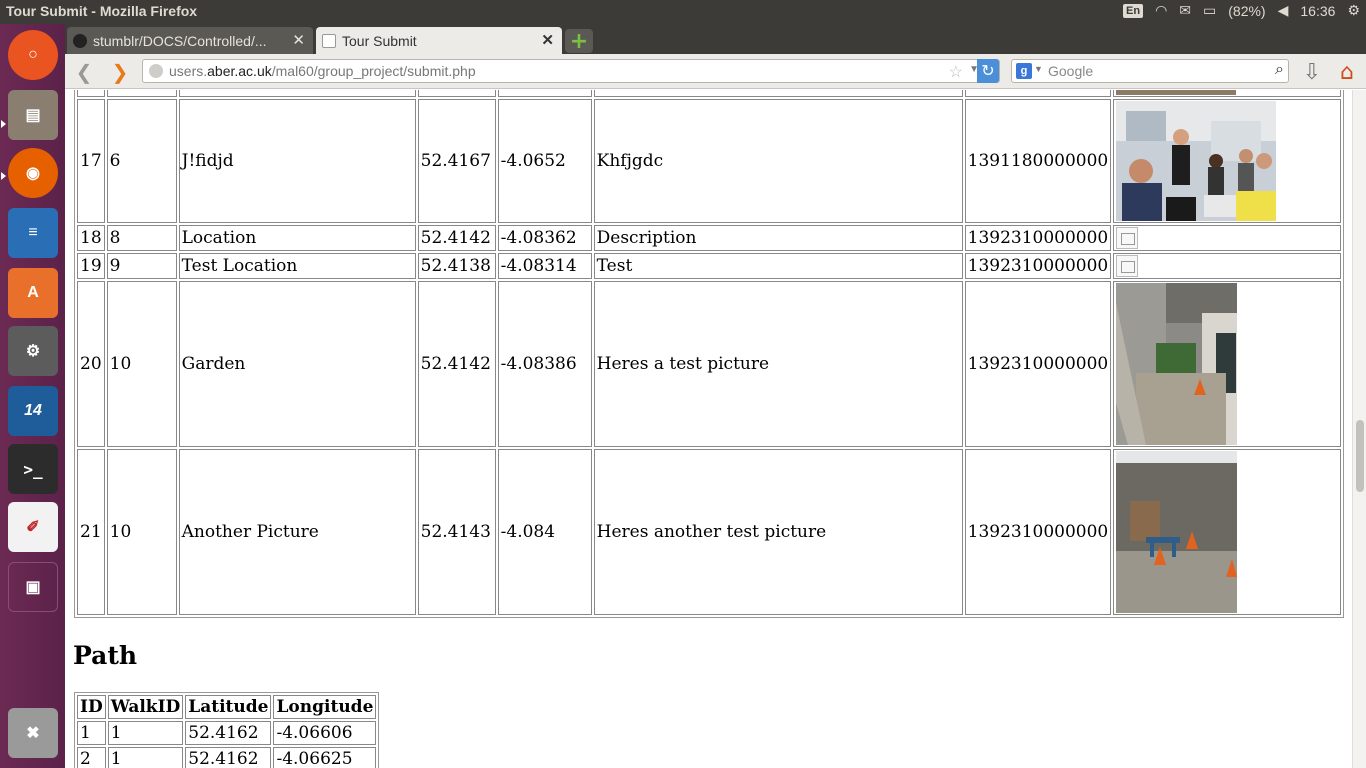 The height and width of the screenshot is (768, 1366). What do you see at coordinates (1038, 69) in the screenshot?
I see `chevron-down-icon: ▼` at bounding box center [1038, 69].